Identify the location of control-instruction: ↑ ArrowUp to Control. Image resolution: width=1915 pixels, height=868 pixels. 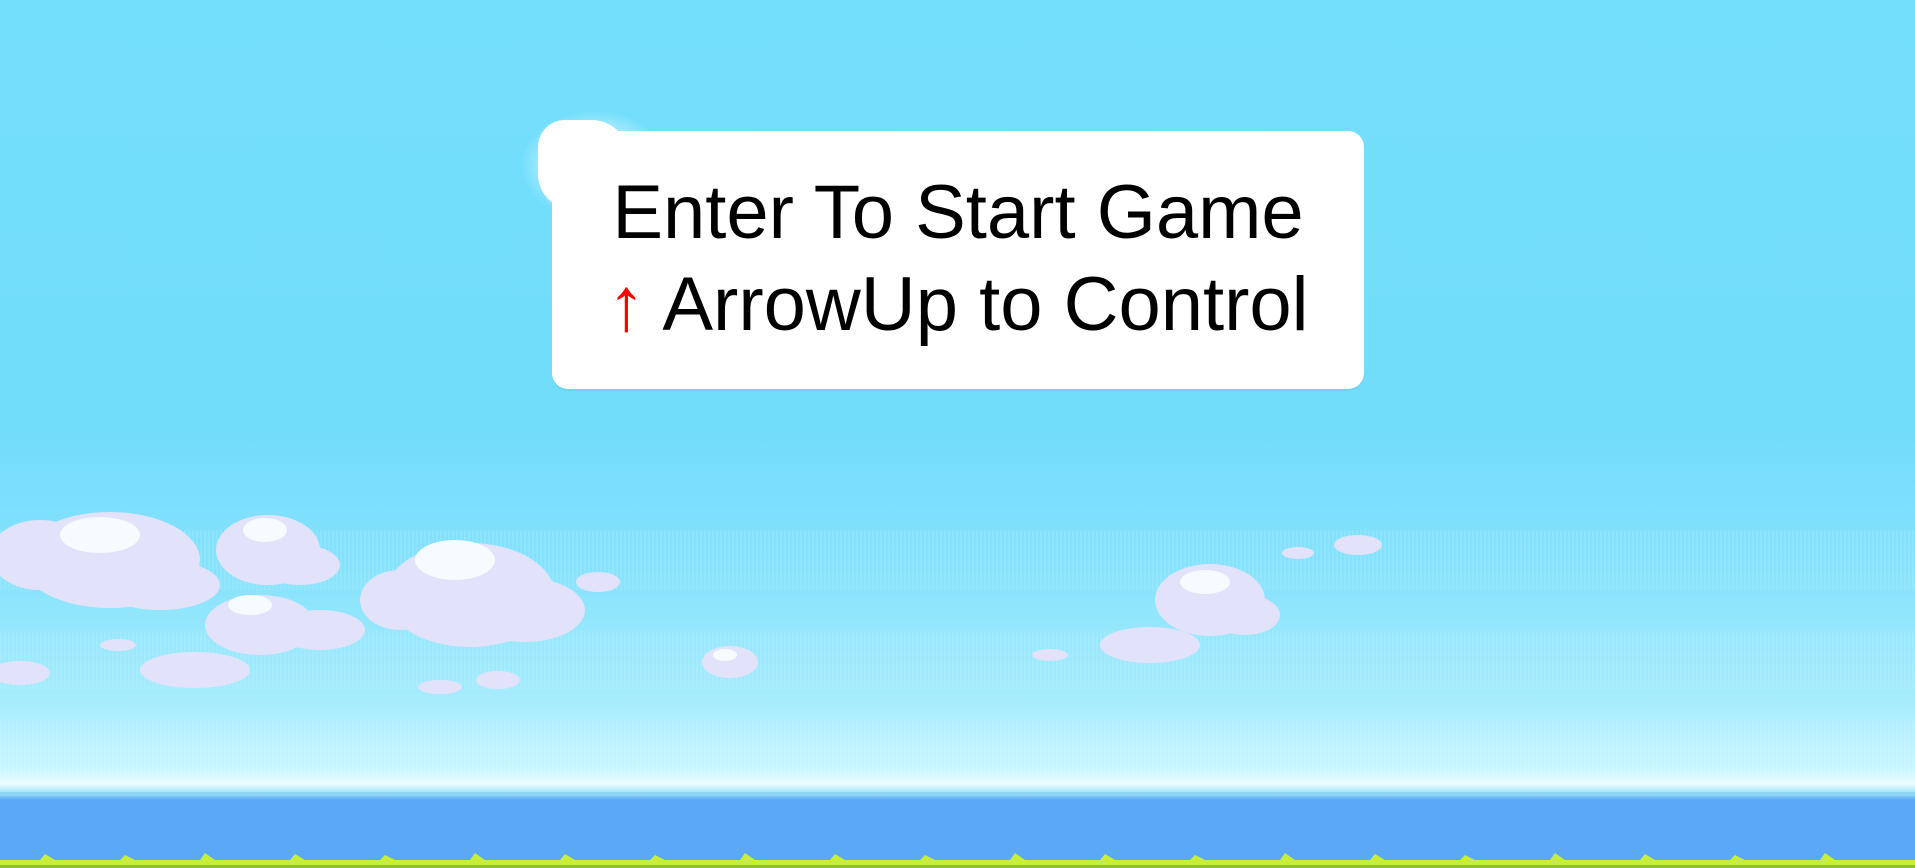
(958, 305).